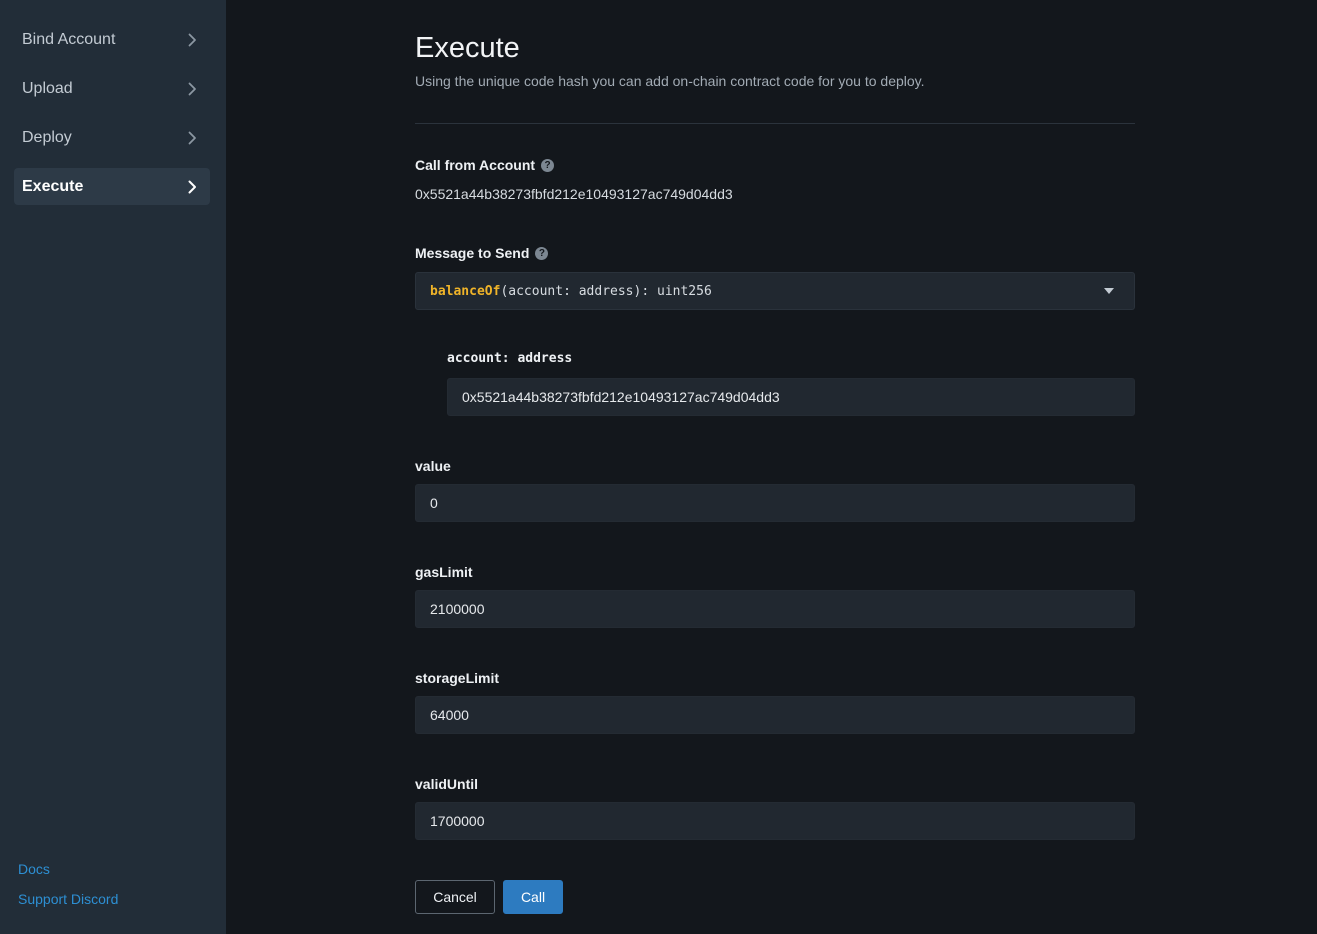 The image size is (1317, 934). I want to click on valid-until-label: validUntil, so click(447, 784).